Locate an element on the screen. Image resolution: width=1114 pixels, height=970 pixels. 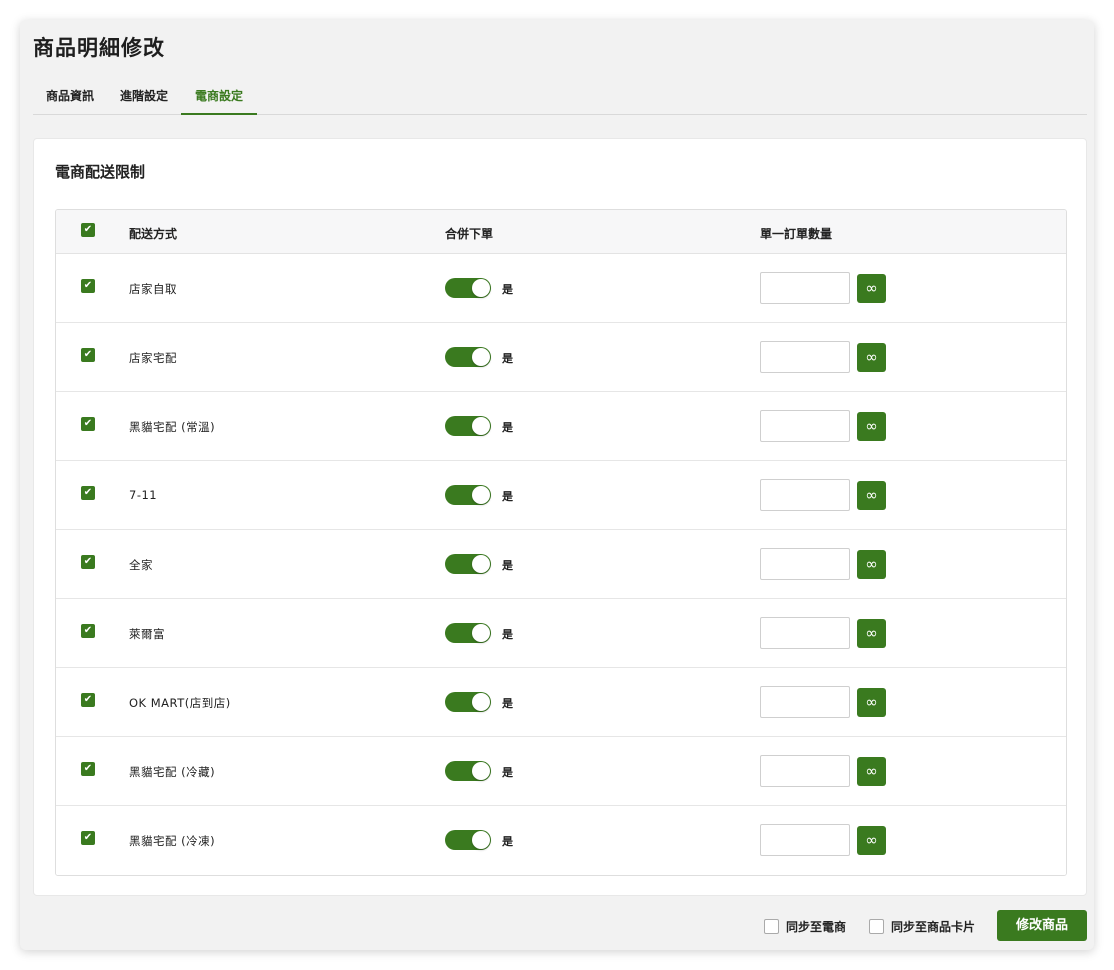
table-row: ✔ 黑貓宅配 (冷藏) 是 ∞ is located at coordinates (561, 771).